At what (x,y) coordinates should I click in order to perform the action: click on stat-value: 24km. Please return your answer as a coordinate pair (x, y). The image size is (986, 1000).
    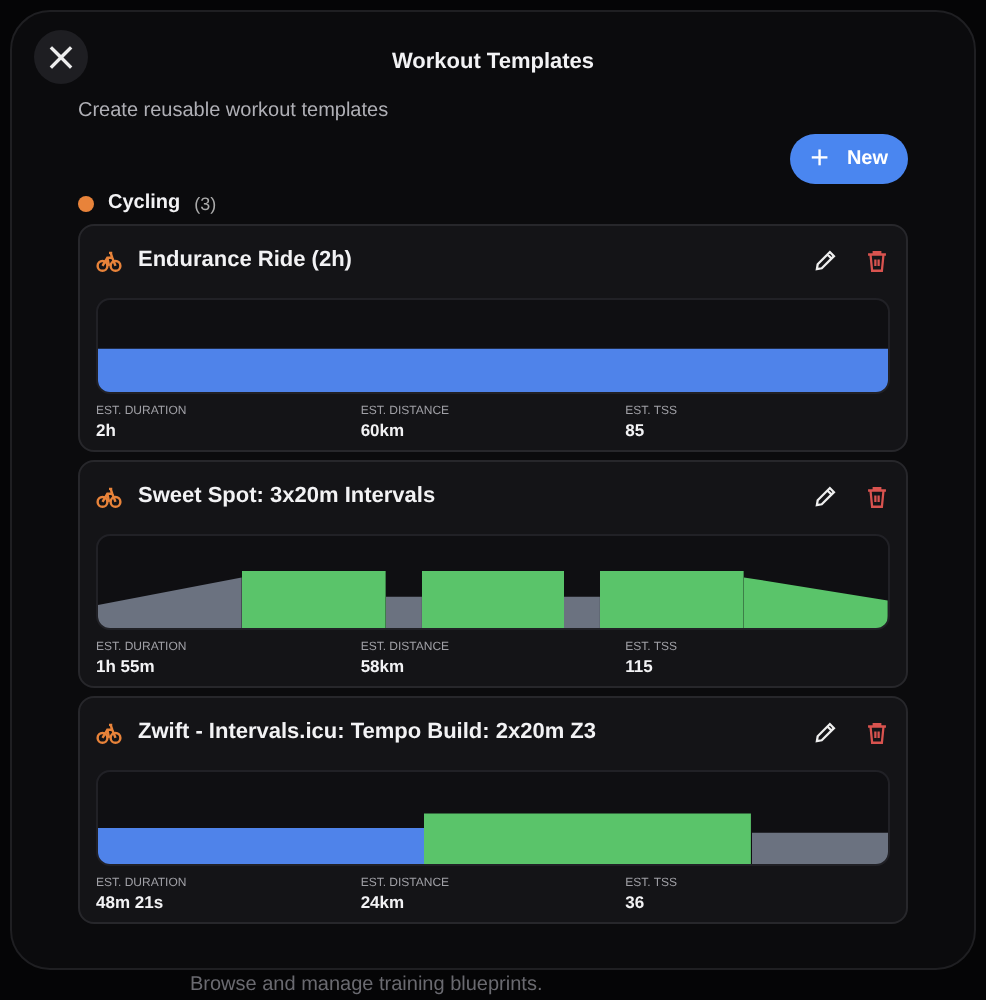
    Looking at the image, I should click on (383, 902).